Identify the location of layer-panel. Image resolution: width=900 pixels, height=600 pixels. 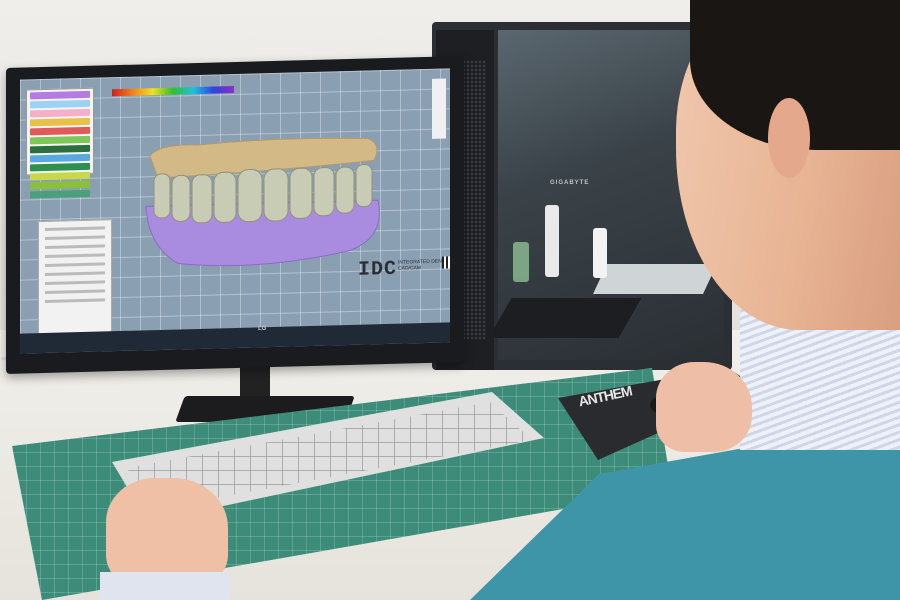
(60, 143).